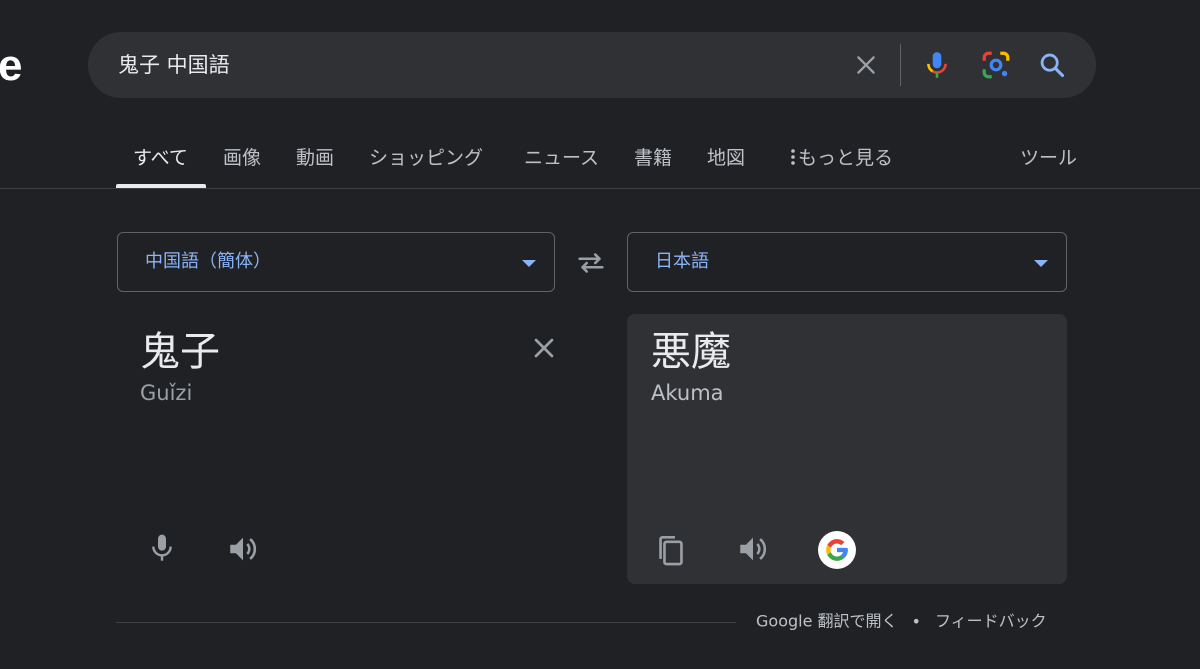 The image size is (1200, 669). I want to click on tab-books: 書籍, so click(653, 158).